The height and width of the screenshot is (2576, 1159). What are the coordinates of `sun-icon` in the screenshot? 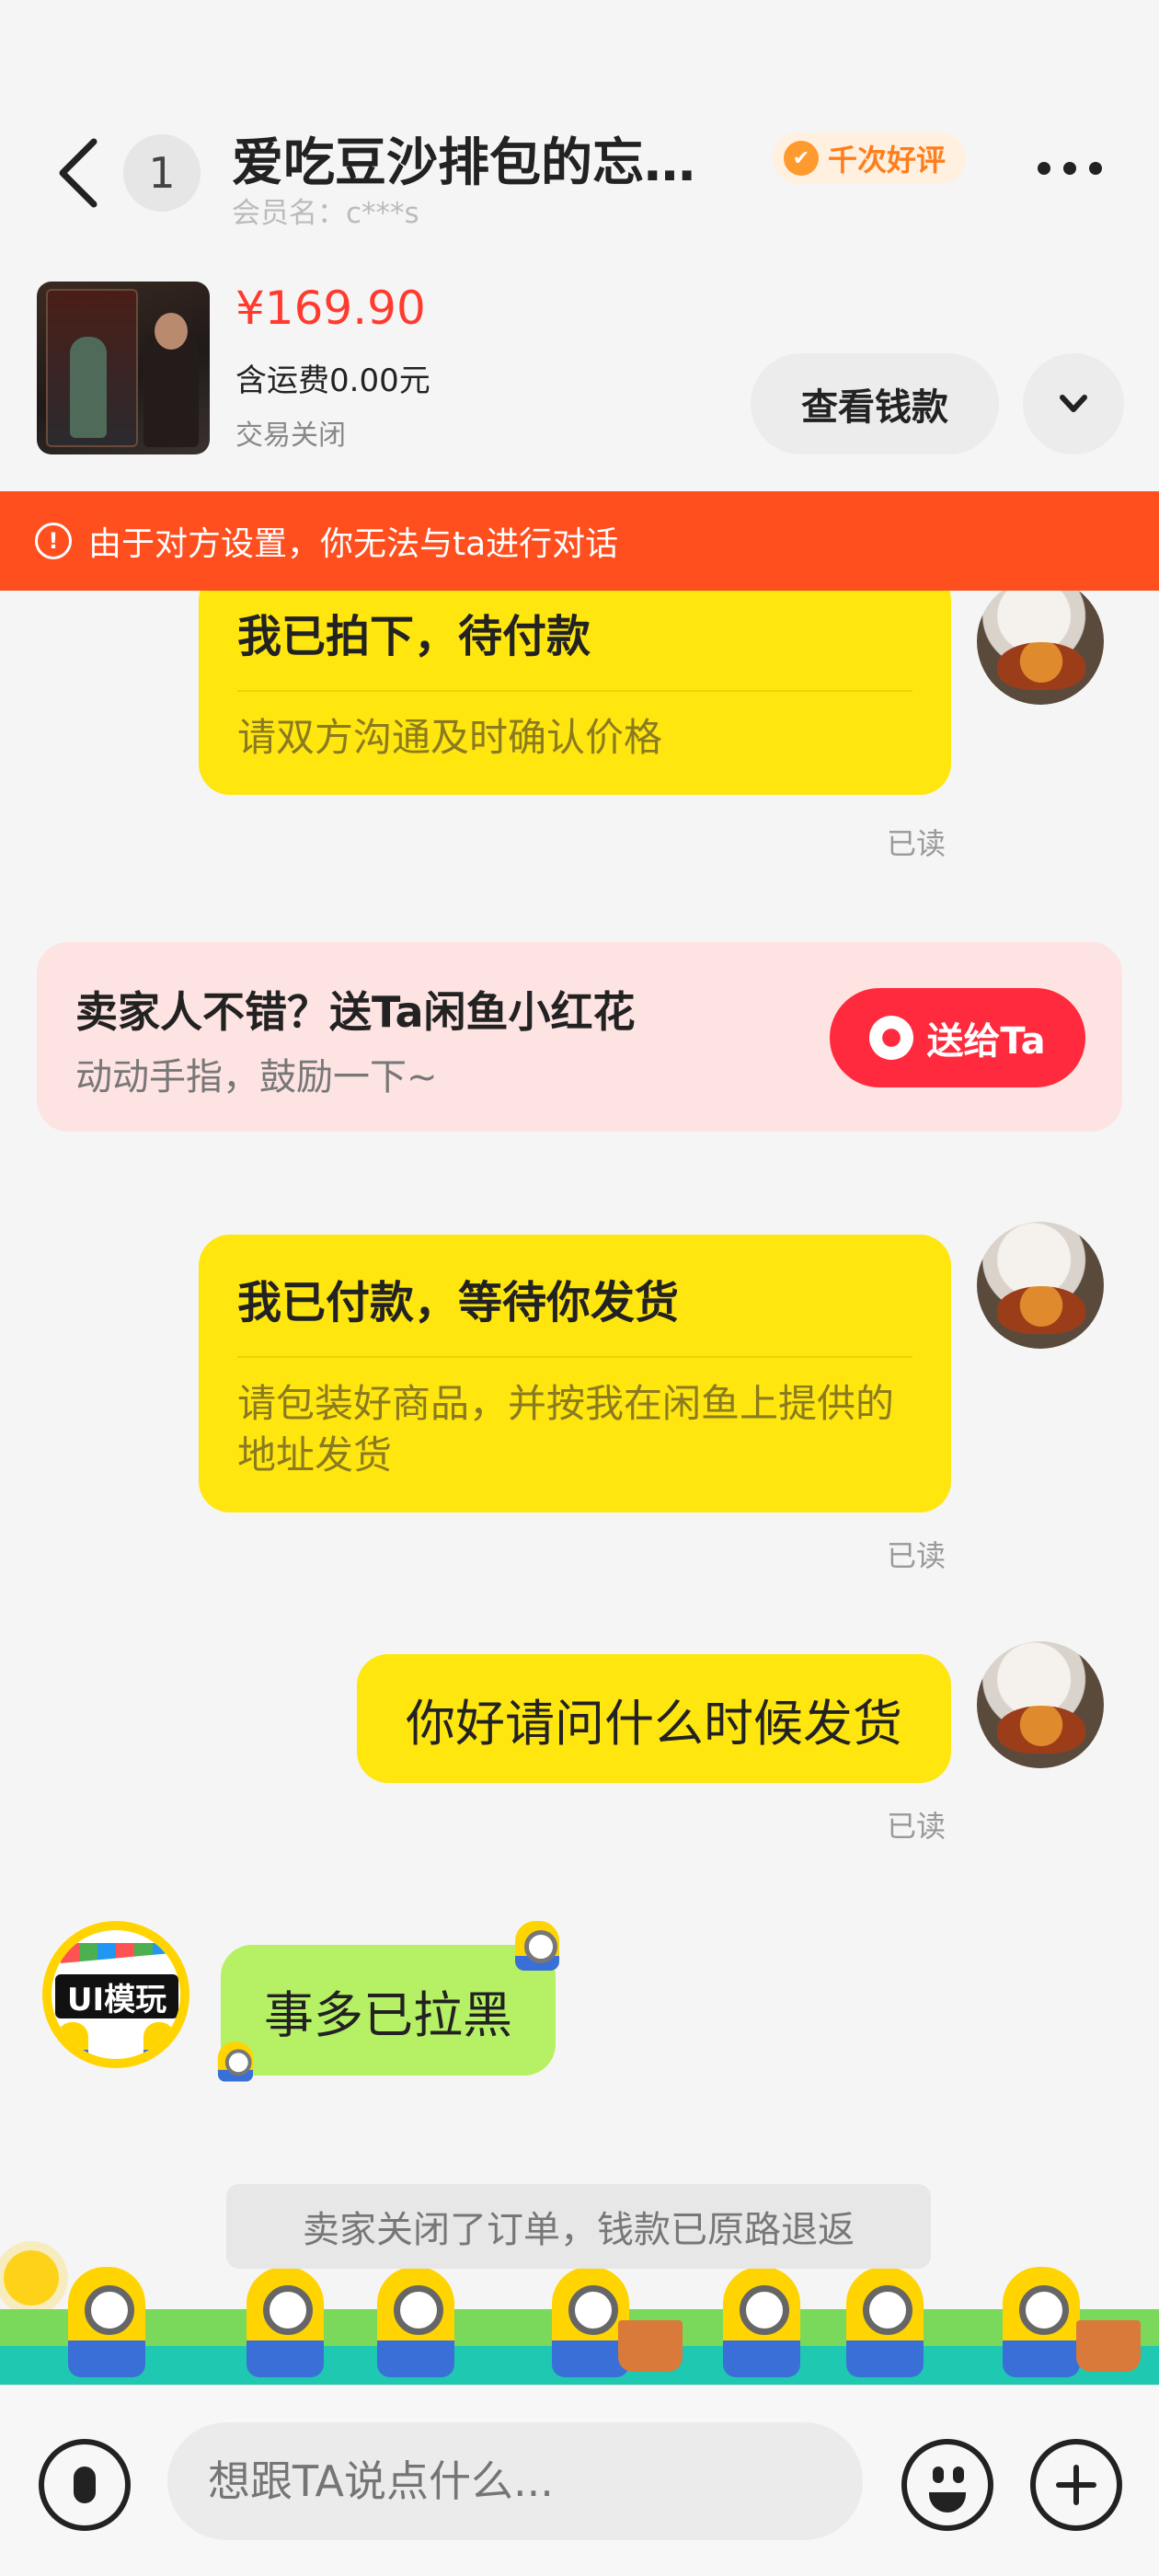 It's located at (31, 2278).